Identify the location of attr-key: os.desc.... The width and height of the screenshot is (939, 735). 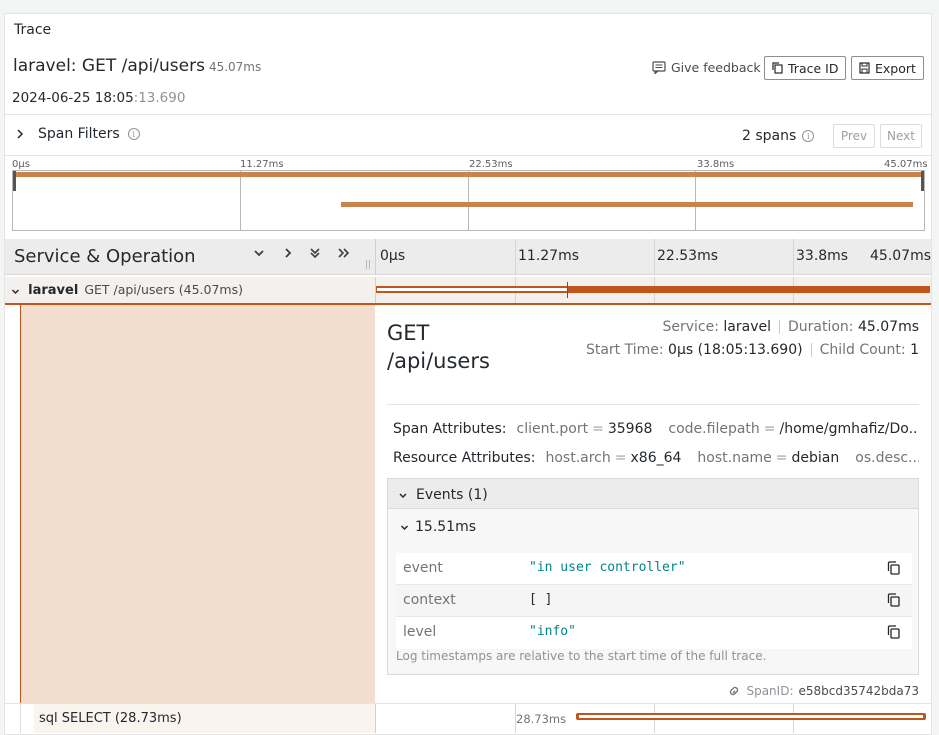
(887, 458).